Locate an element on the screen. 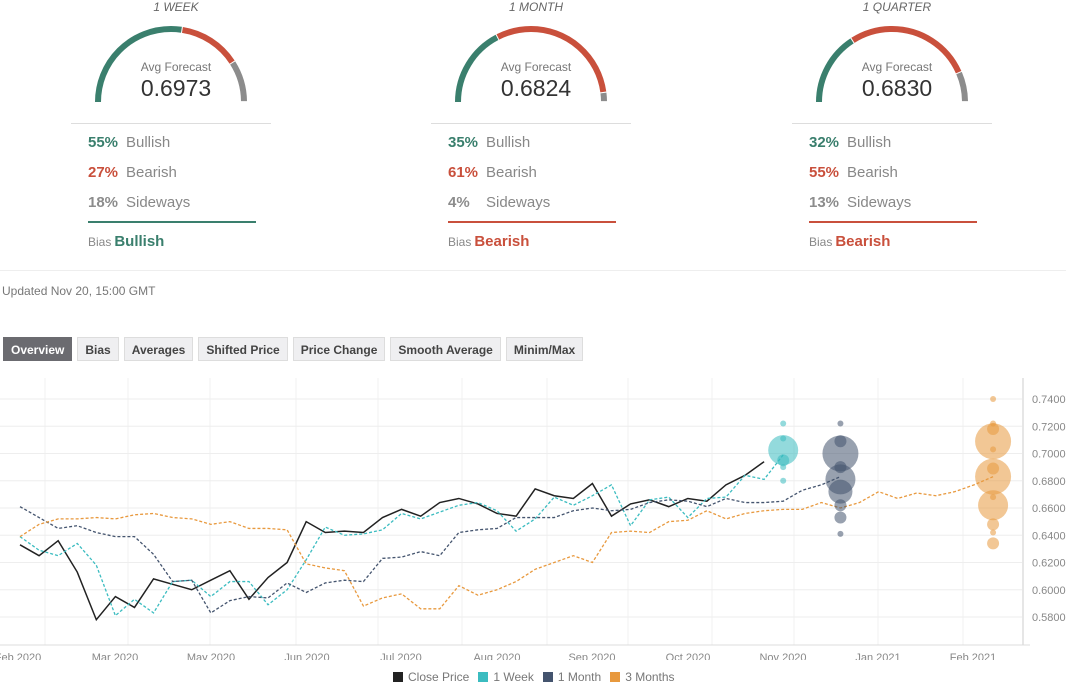 Image resolution: width=1066 pixels, height=684 pixels. bias-value: Bullish is located at coordinates (139, 241).